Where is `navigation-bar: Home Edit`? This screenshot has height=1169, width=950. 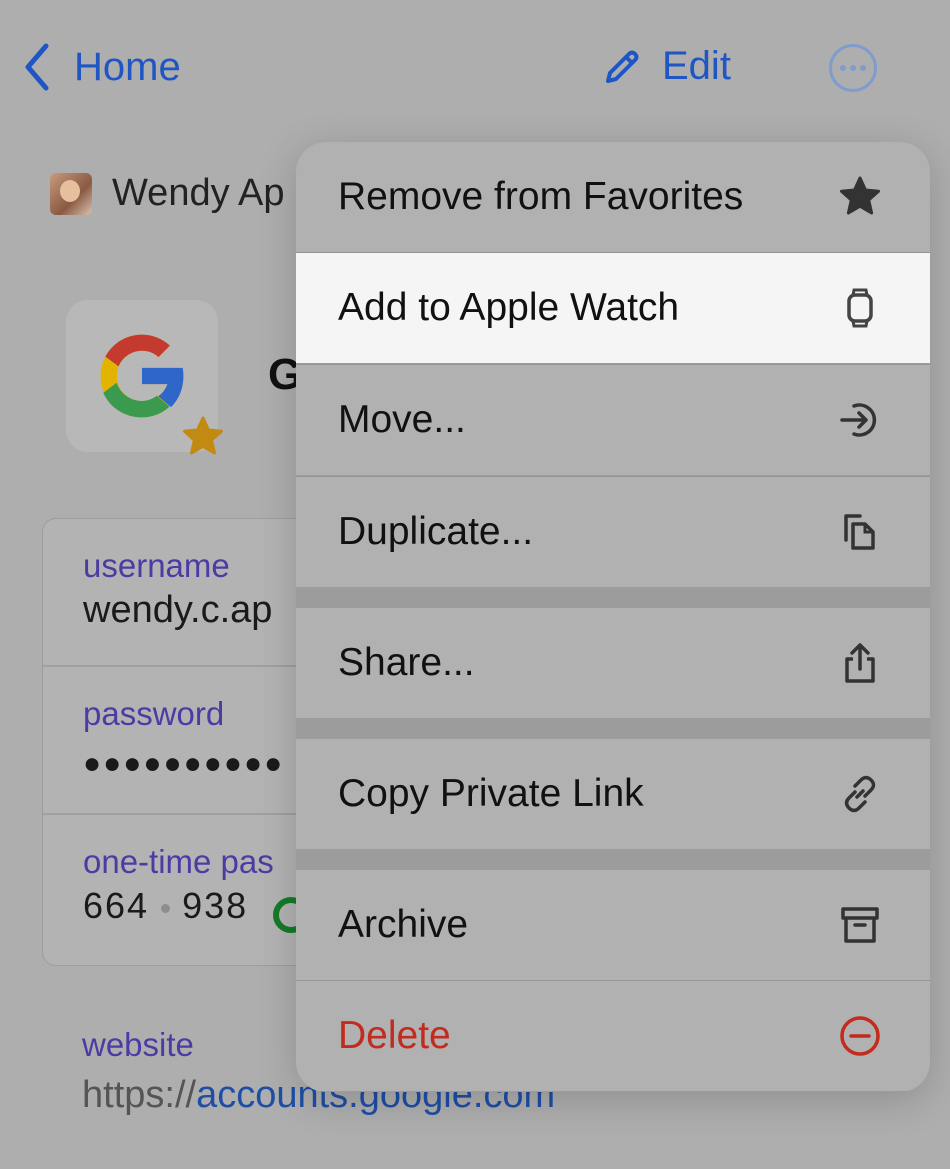 navigation-bar: Home Edit is located at coordinates (475, 70).